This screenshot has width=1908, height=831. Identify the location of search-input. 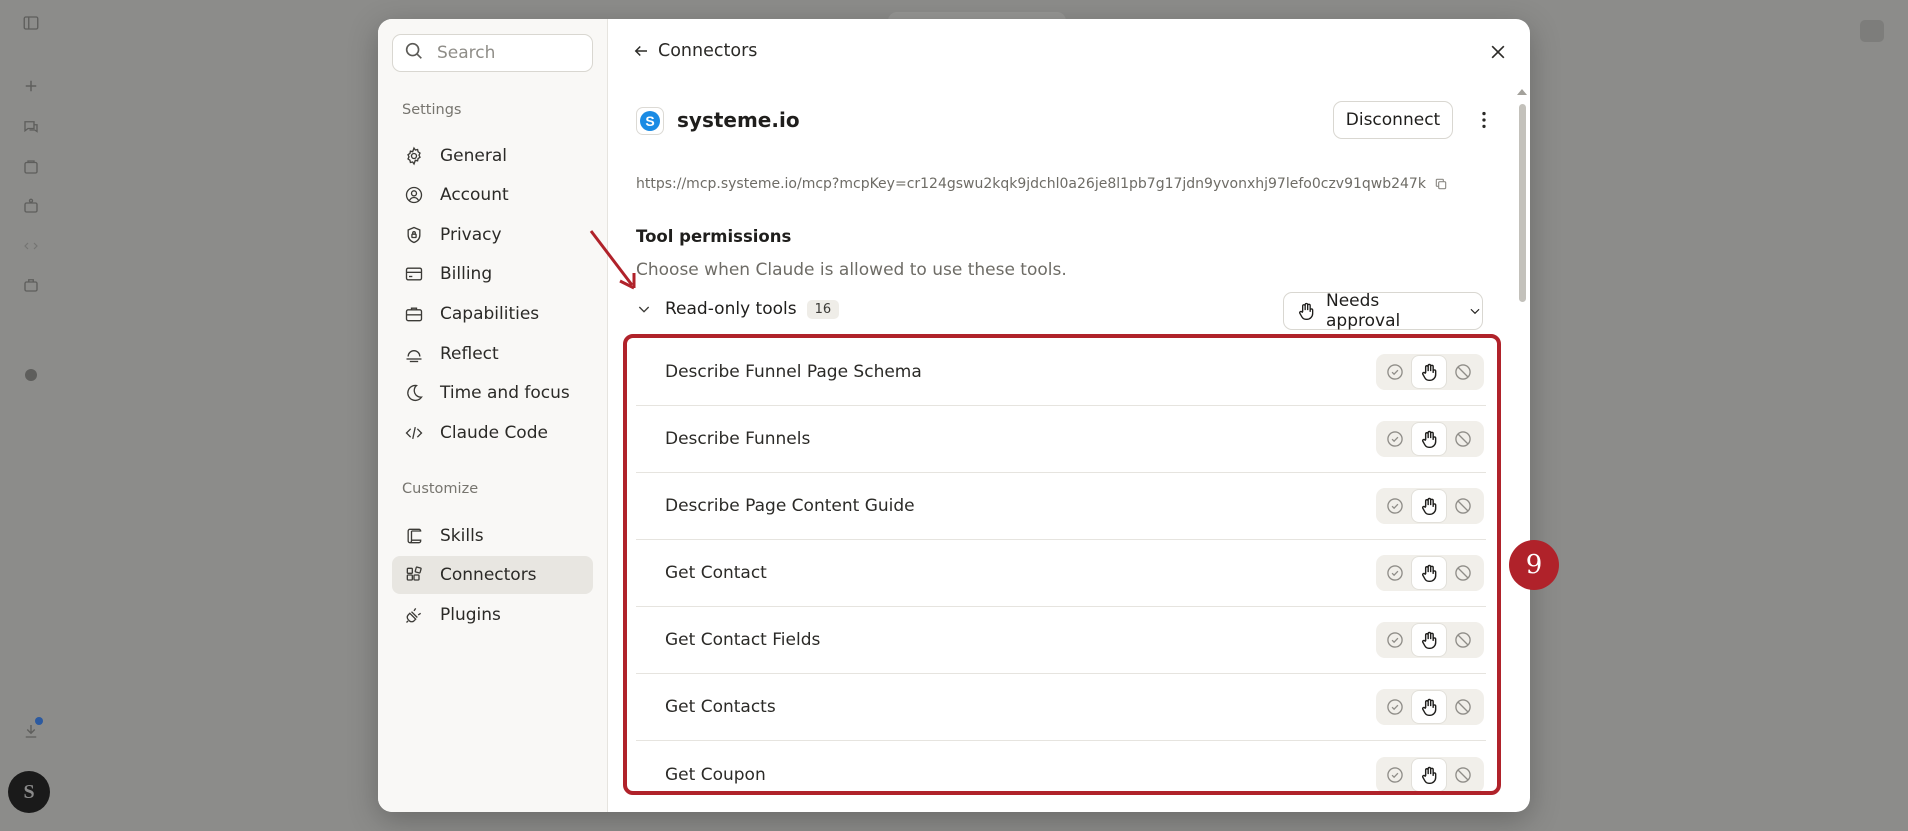
(512, 53).